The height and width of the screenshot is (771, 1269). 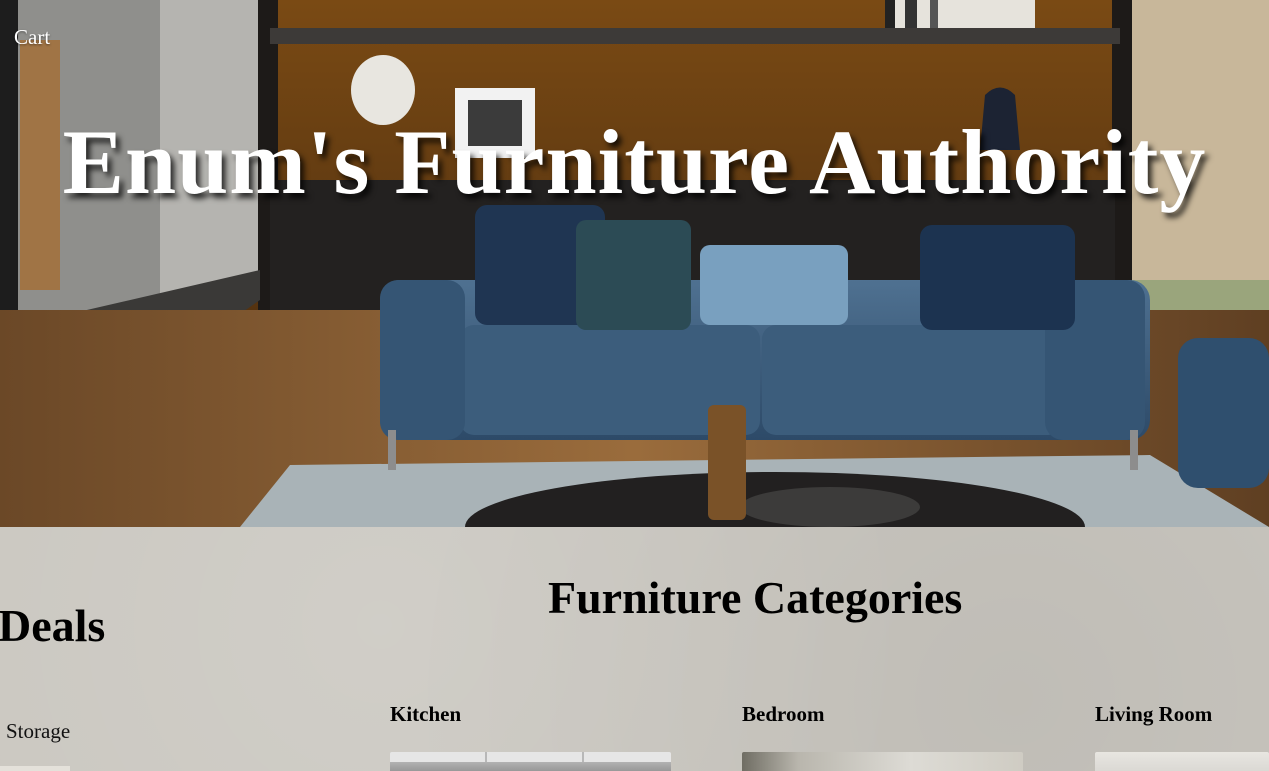 I want to click on category-card-kitchen: Kitchen, so click(x=531, y=736).